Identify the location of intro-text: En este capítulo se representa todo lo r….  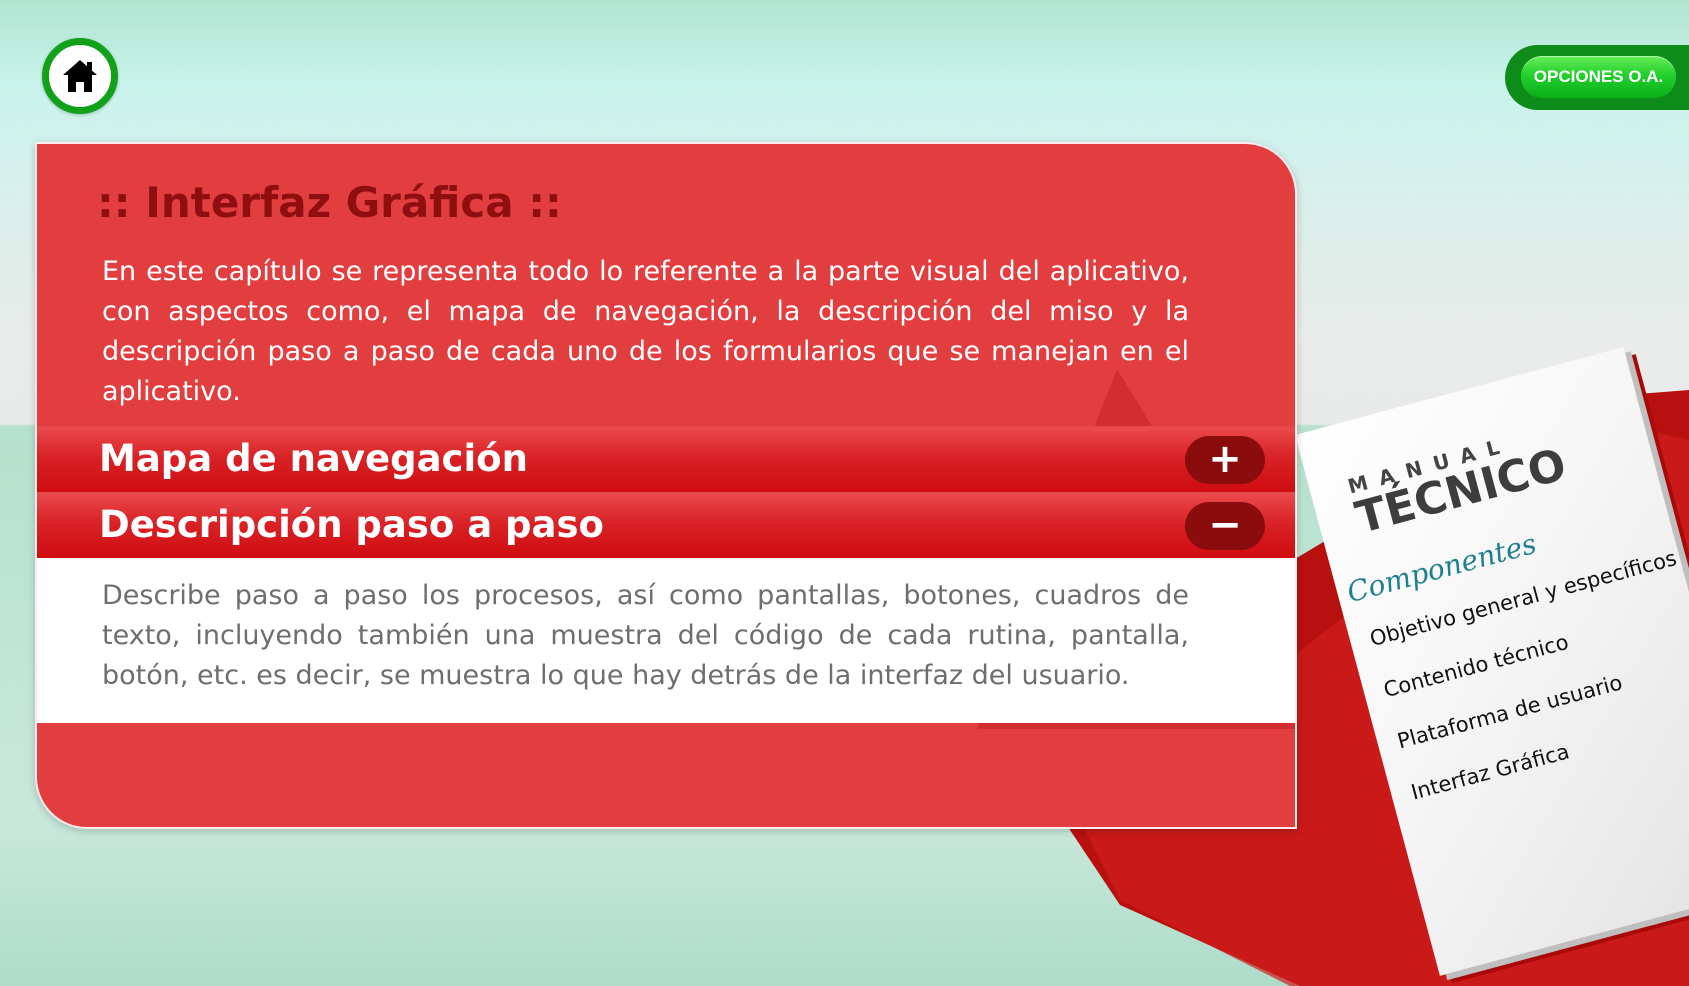
(645, 331).